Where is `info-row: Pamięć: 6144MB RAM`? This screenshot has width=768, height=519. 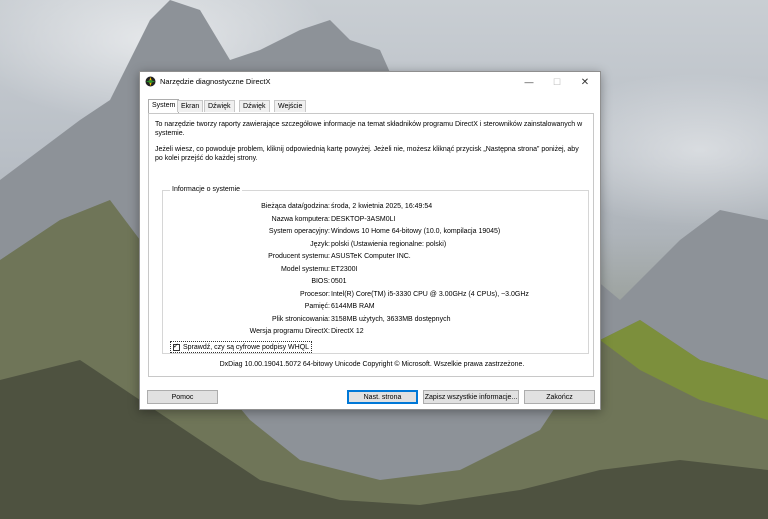
info-row: Pamięć: 6144MB RAM is located at coordinates (375, 308).